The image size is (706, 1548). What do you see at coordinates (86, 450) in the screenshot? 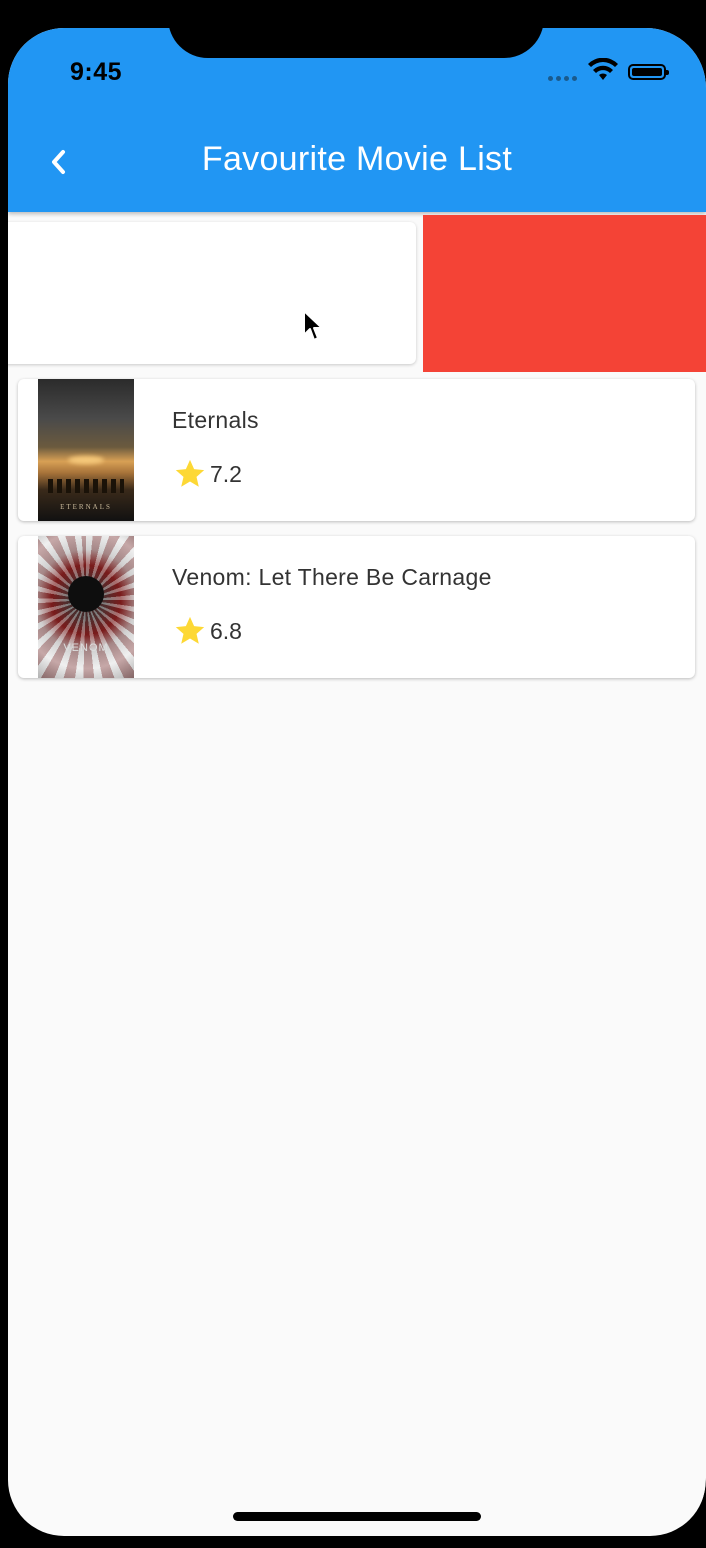
I see `movie-poster: ETERNALS` at bounding box center [86, 450].